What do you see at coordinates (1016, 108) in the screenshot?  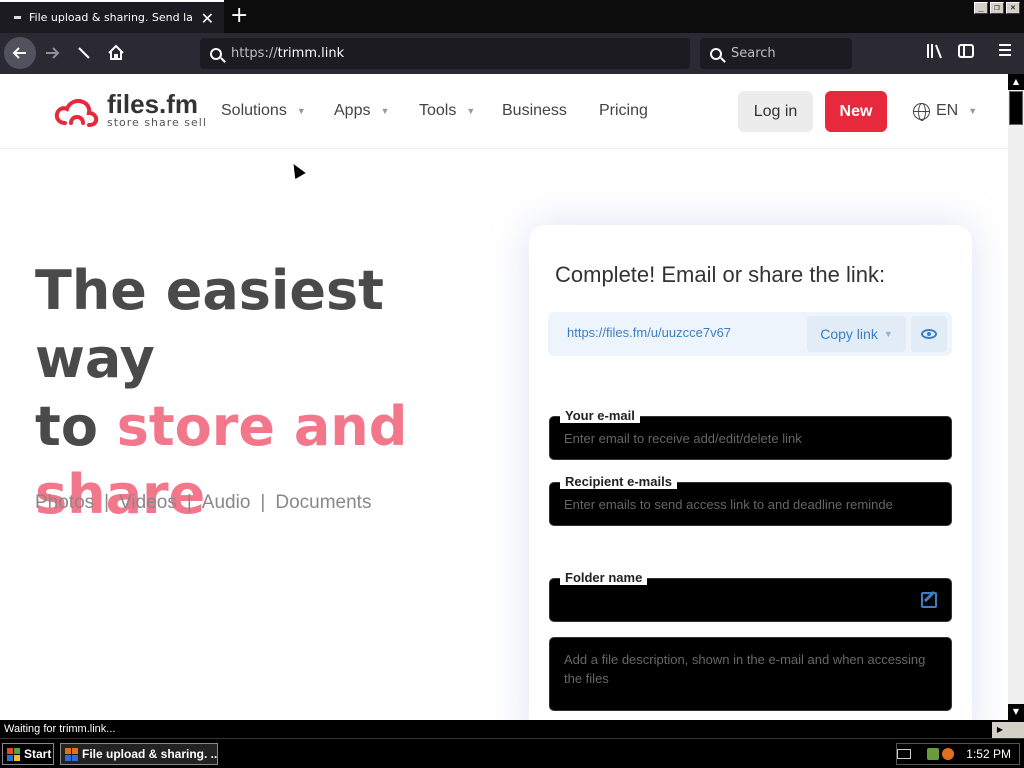 I see `scroll-thumb` at bounding box center [1016, 108].